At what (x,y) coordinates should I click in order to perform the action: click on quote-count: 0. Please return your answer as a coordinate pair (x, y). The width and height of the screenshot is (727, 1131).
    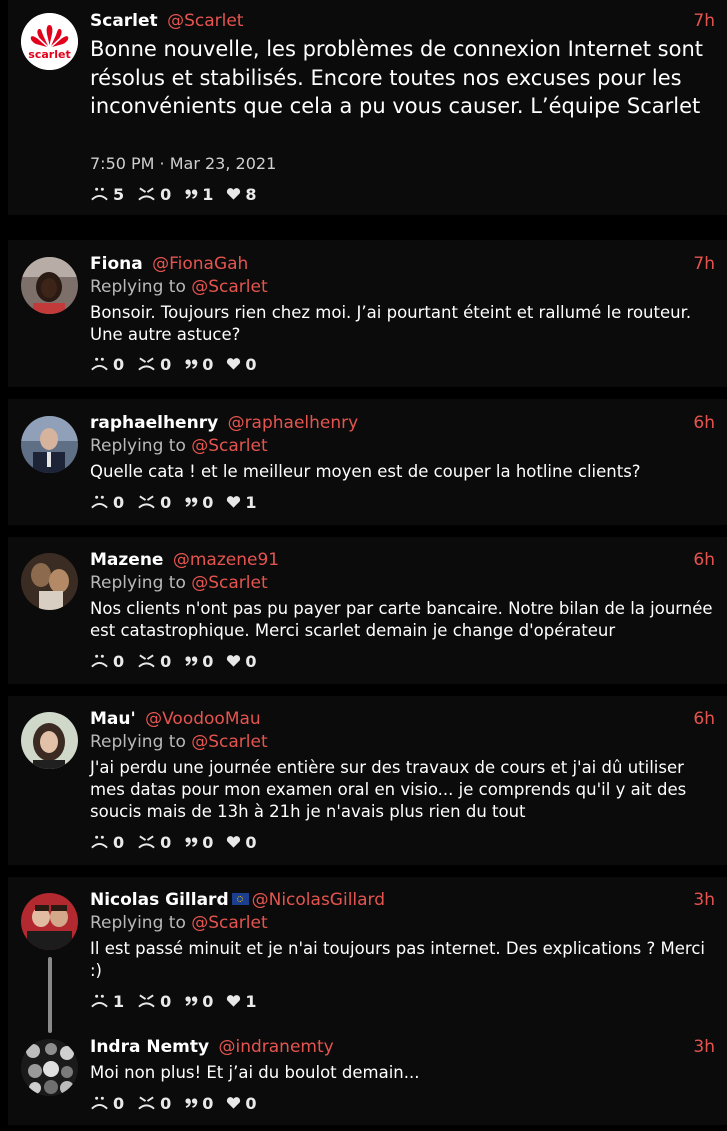
    Looking at the image, I should click on (208, 1103).